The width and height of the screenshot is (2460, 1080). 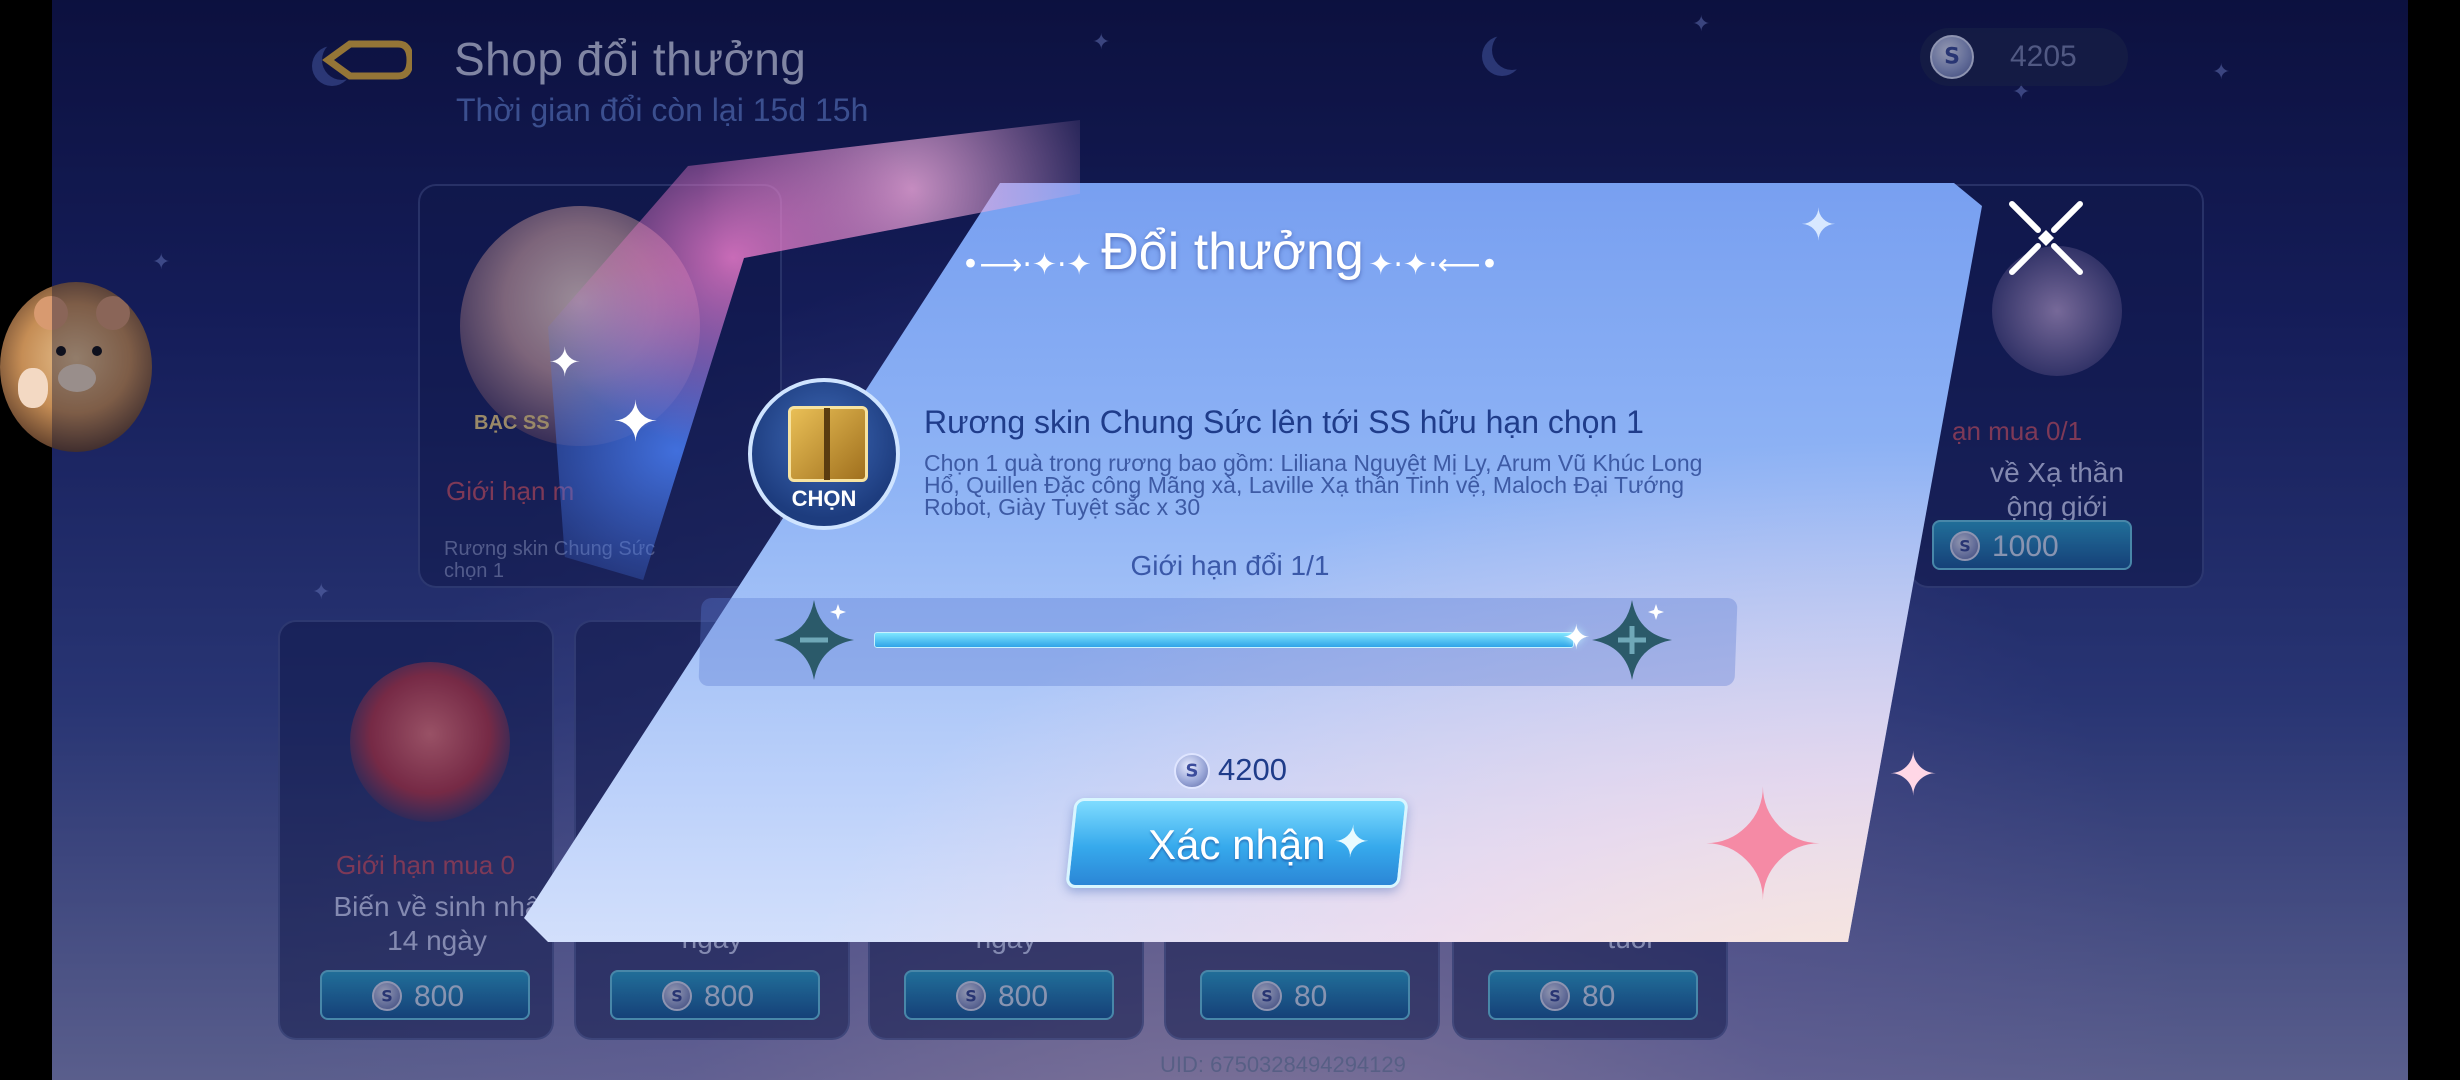 What do you see at coordinates (827, 444) in the screenshot?
I see `chest-strap` at bounding box center [827, 444].